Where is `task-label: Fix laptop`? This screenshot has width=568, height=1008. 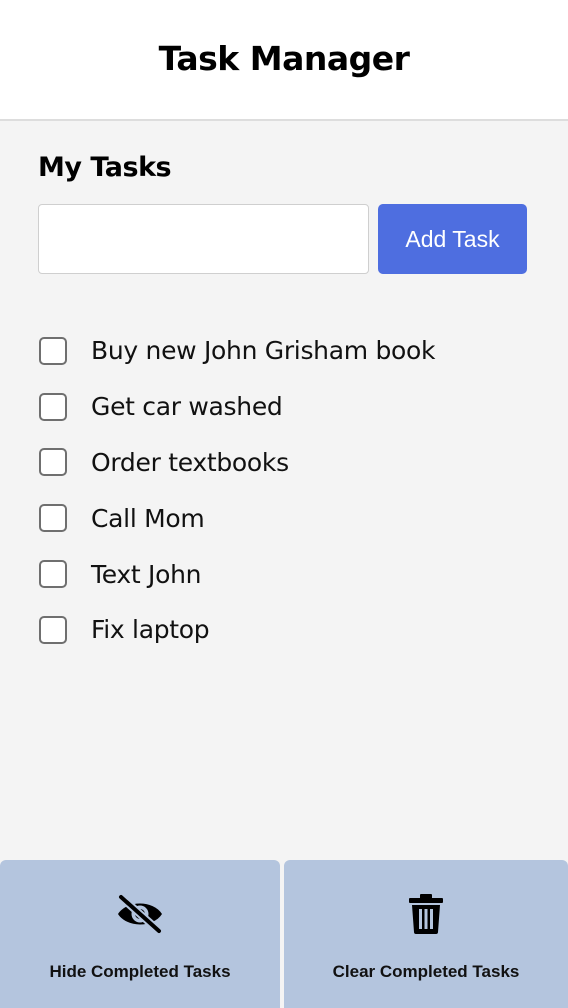 task-label: Fix laptop is located at coordinates (150, 630).